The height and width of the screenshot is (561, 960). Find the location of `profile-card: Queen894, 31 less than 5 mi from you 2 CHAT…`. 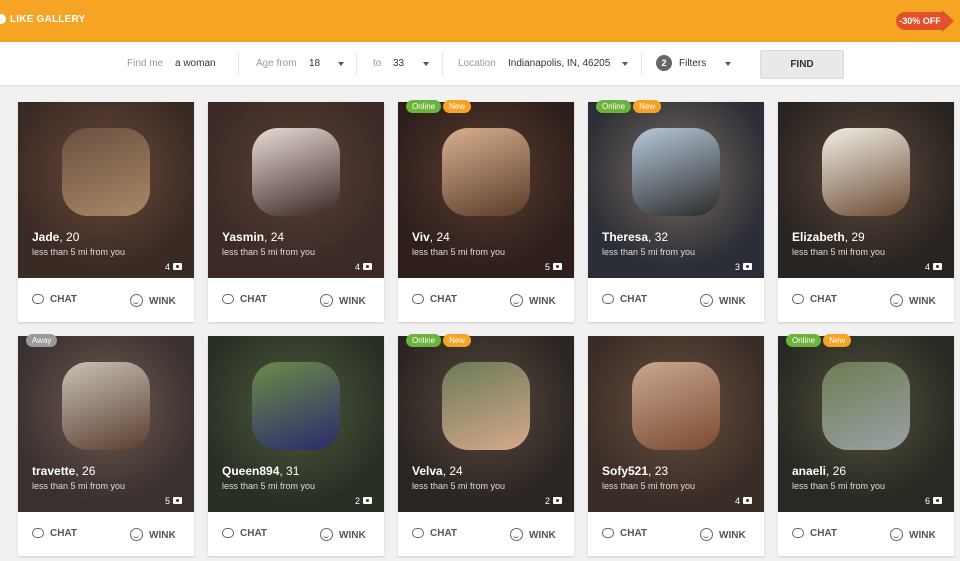

profile-card: Queen894, 31 less than 5 mi from you 2 CHAT… is located at coordinates (296, 446).